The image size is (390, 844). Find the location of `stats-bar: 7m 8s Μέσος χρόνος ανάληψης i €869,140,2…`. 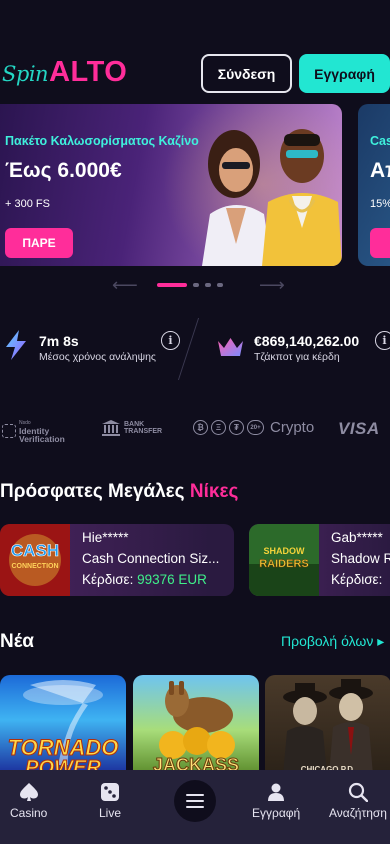

stats-bar: 7m 8s Μέσος χρόνος ανάληψης i €869,140,2… is located at coordinates (195, 349).